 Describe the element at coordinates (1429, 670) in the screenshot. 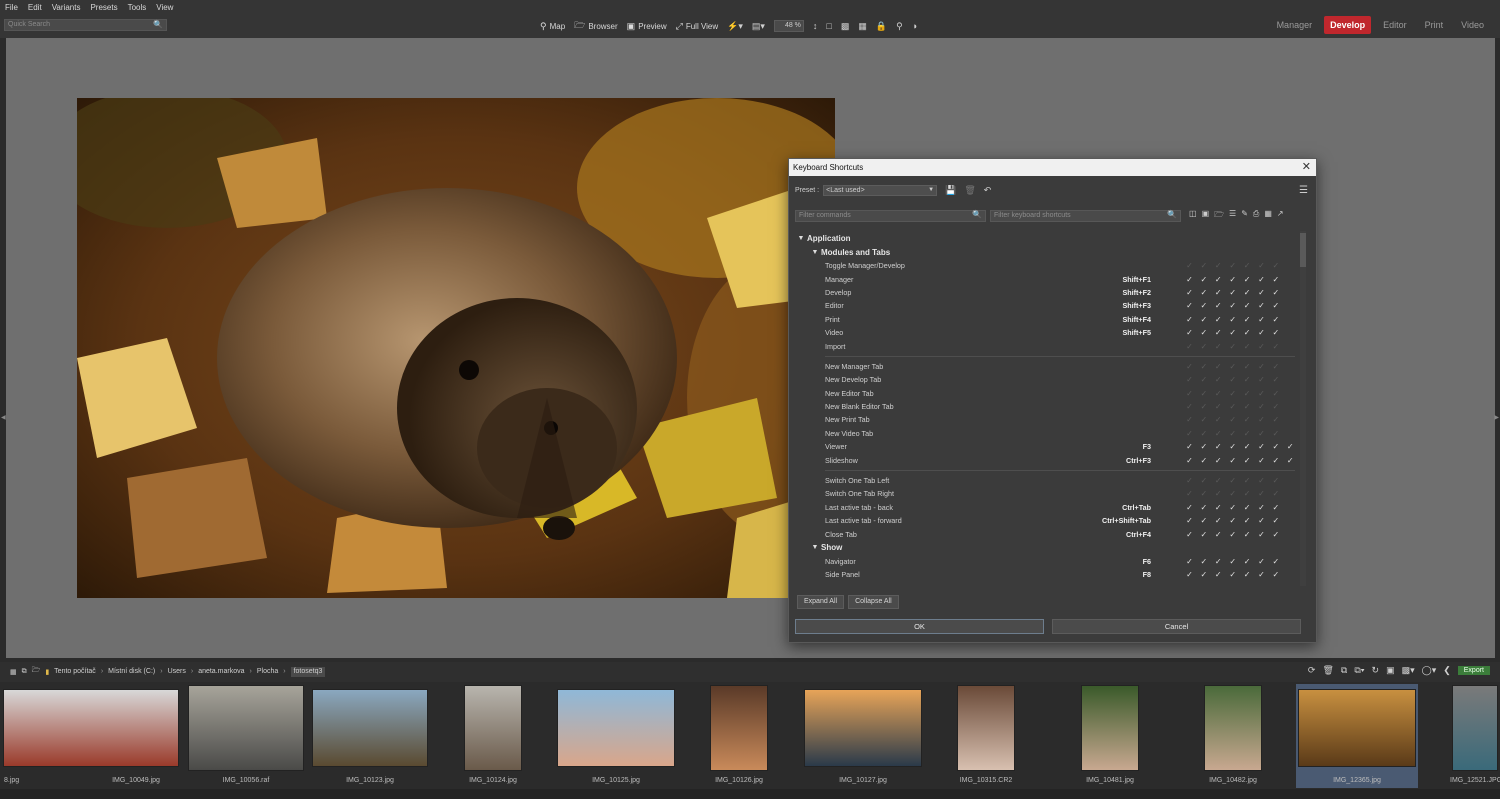

I see `label-icon: ◯▾` at that location.